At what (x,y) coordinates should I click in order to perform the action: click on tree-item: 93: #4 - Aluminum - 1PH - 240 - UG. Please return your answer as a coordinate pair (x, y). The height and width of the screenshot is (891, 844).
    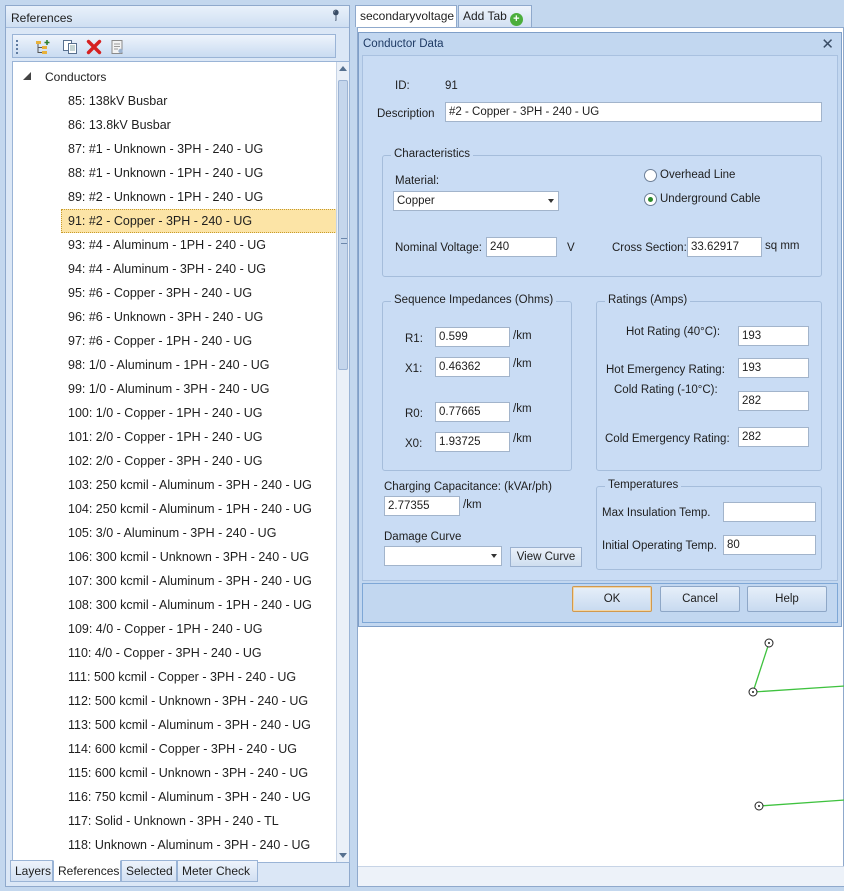
    Looking at the image, I should click on (199, 245).